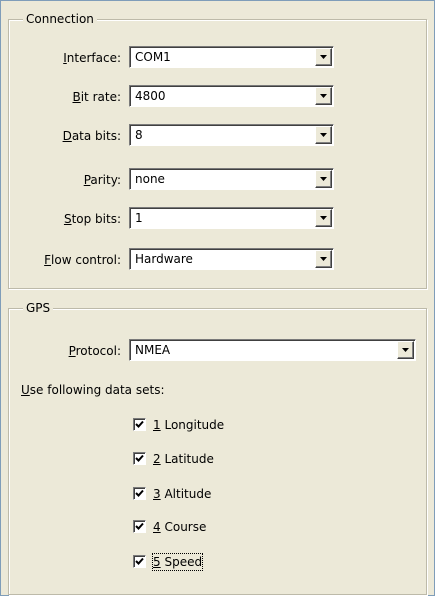  I want to click on stop-bits-select: 1, so click(231, 218).